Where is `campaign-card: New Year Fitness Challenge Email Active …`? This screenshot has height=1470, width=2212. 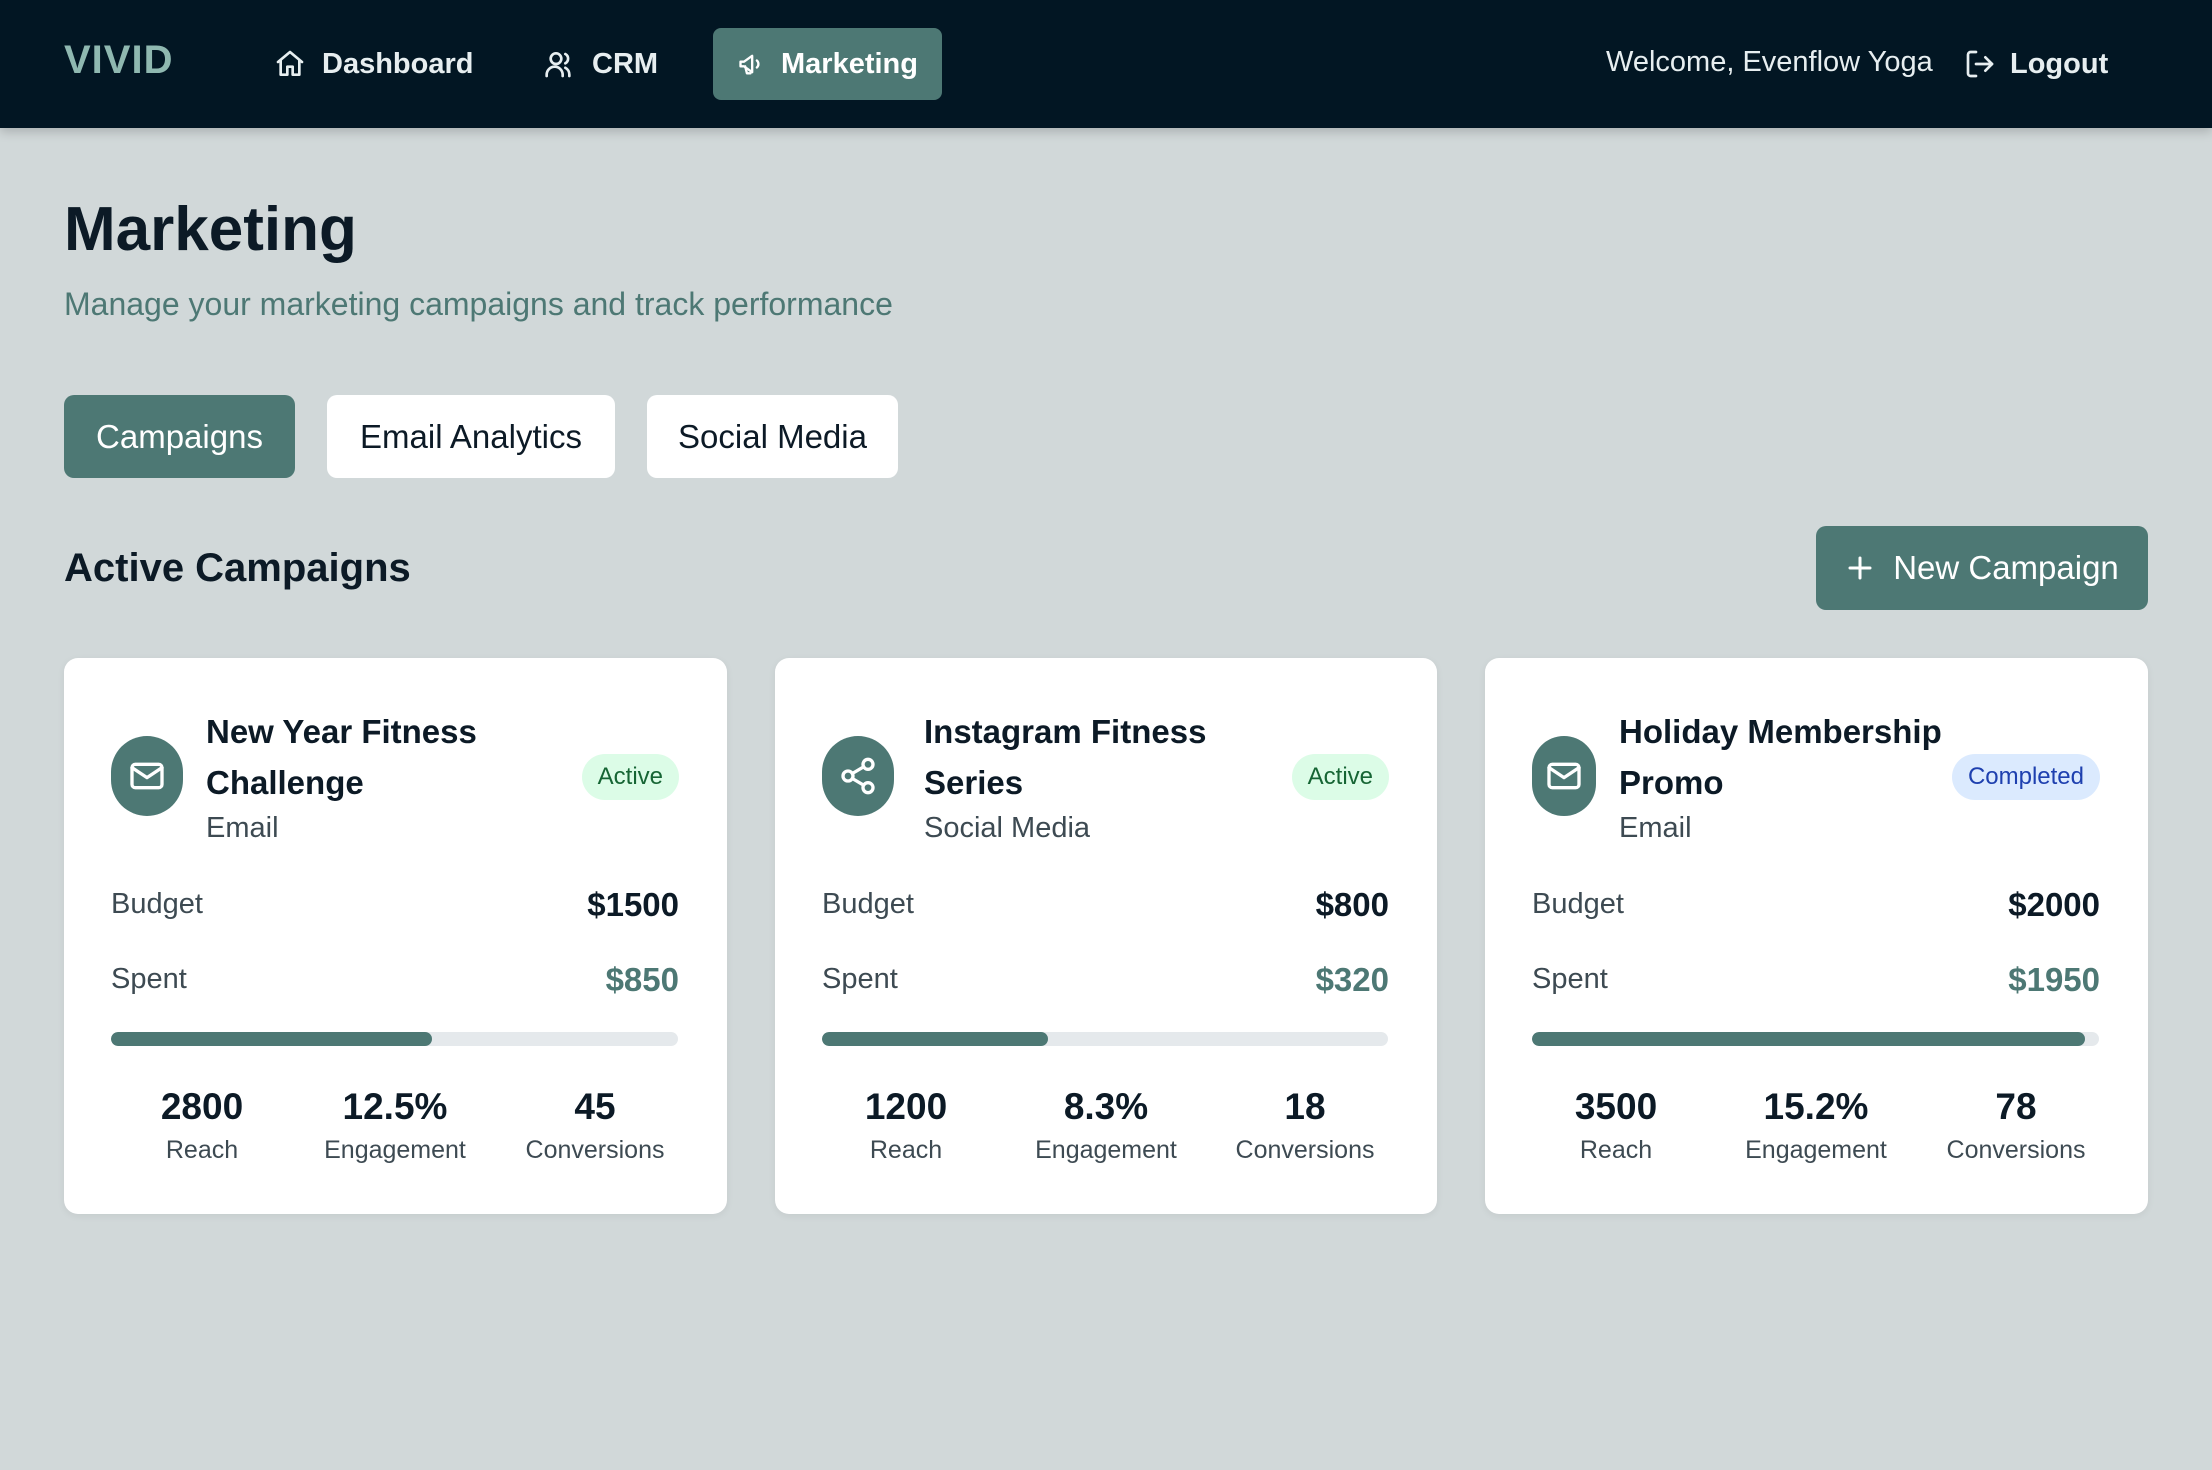 campaign-card: New Year Fitness Challenge Email Active … is located at coordinates (395, 936).